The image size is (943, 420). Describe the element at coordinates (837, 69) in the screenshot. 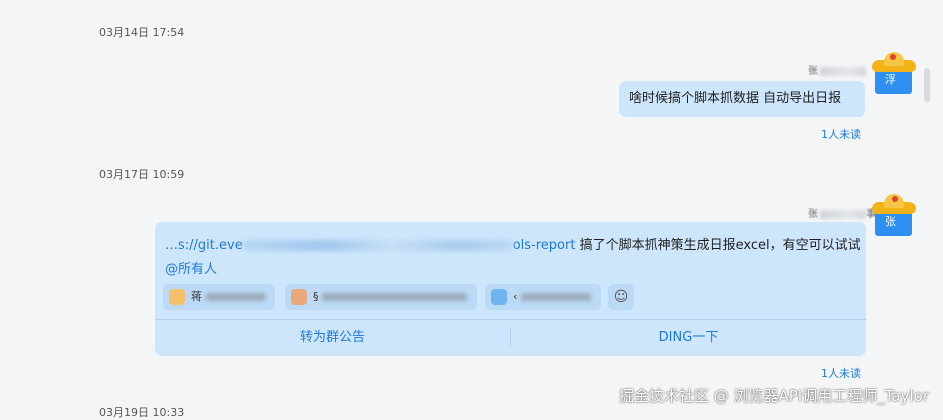

I see `sender-name: 张` at that location.